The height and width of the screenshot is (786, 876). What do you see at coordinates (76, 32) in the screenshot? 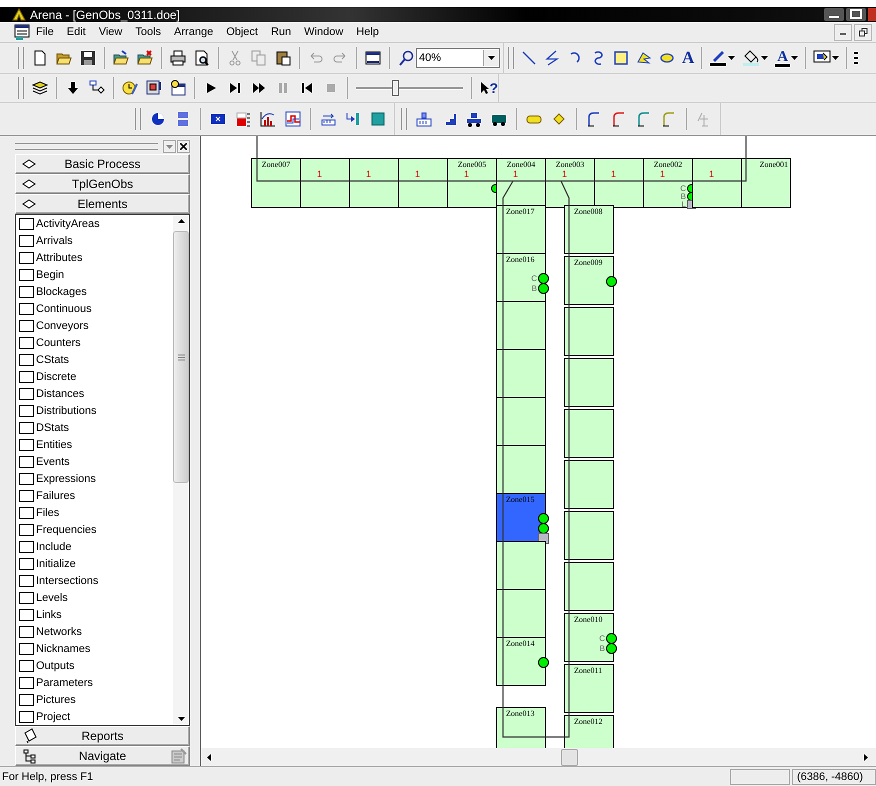
I see `menu-item: Edit` at bounding box center [76, 32].